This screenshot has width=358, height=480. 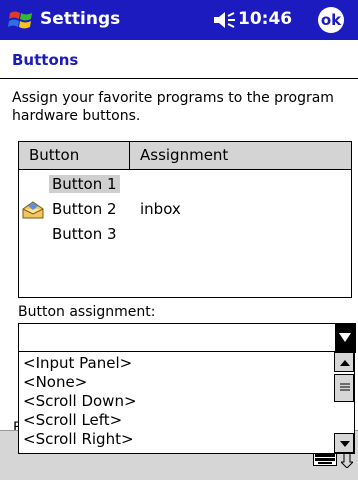 I want to click on scroll-thumb, so click(x=344, y=388).